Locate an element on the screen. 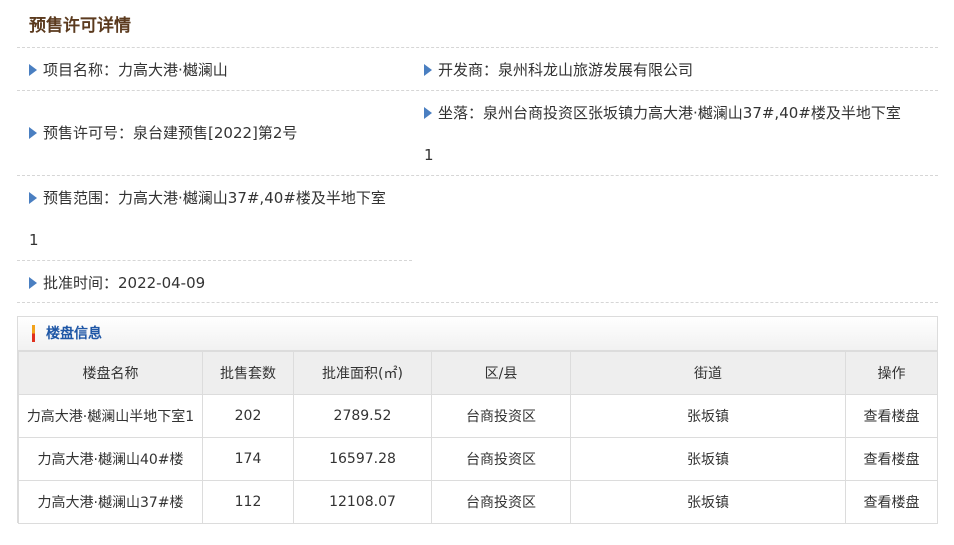 This screenshot has height=545, width=954. field-project-name: 项目名称：力高大港·樾澜山 is located at coordinates (128, 70).